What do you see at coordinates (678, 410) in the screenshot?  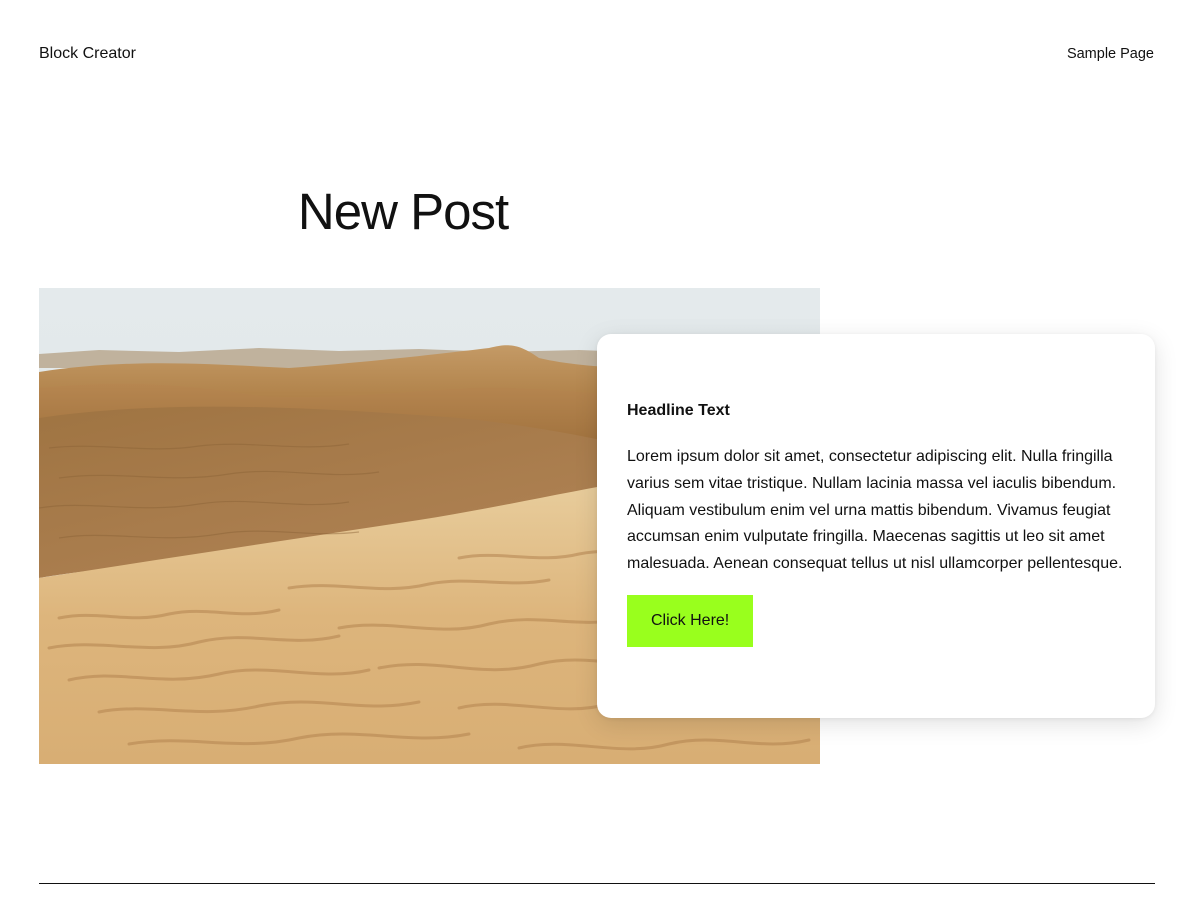 I see `card-headline: Headline Text` at bounding box center [678, 410].